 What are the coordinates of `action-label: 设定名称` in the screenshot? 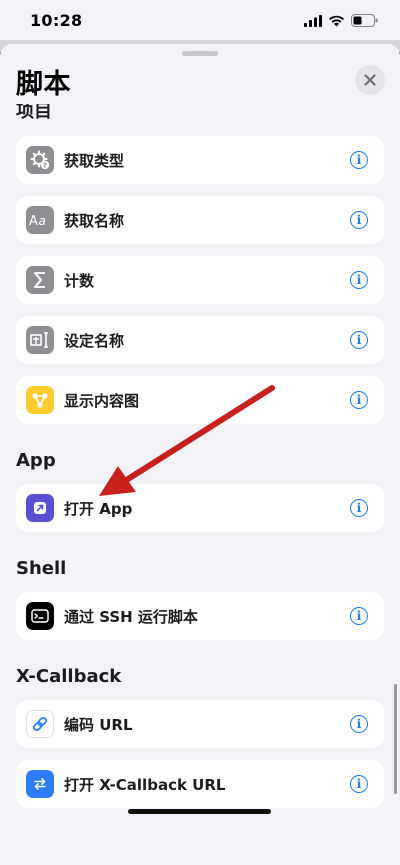 It's located at (94, 340).